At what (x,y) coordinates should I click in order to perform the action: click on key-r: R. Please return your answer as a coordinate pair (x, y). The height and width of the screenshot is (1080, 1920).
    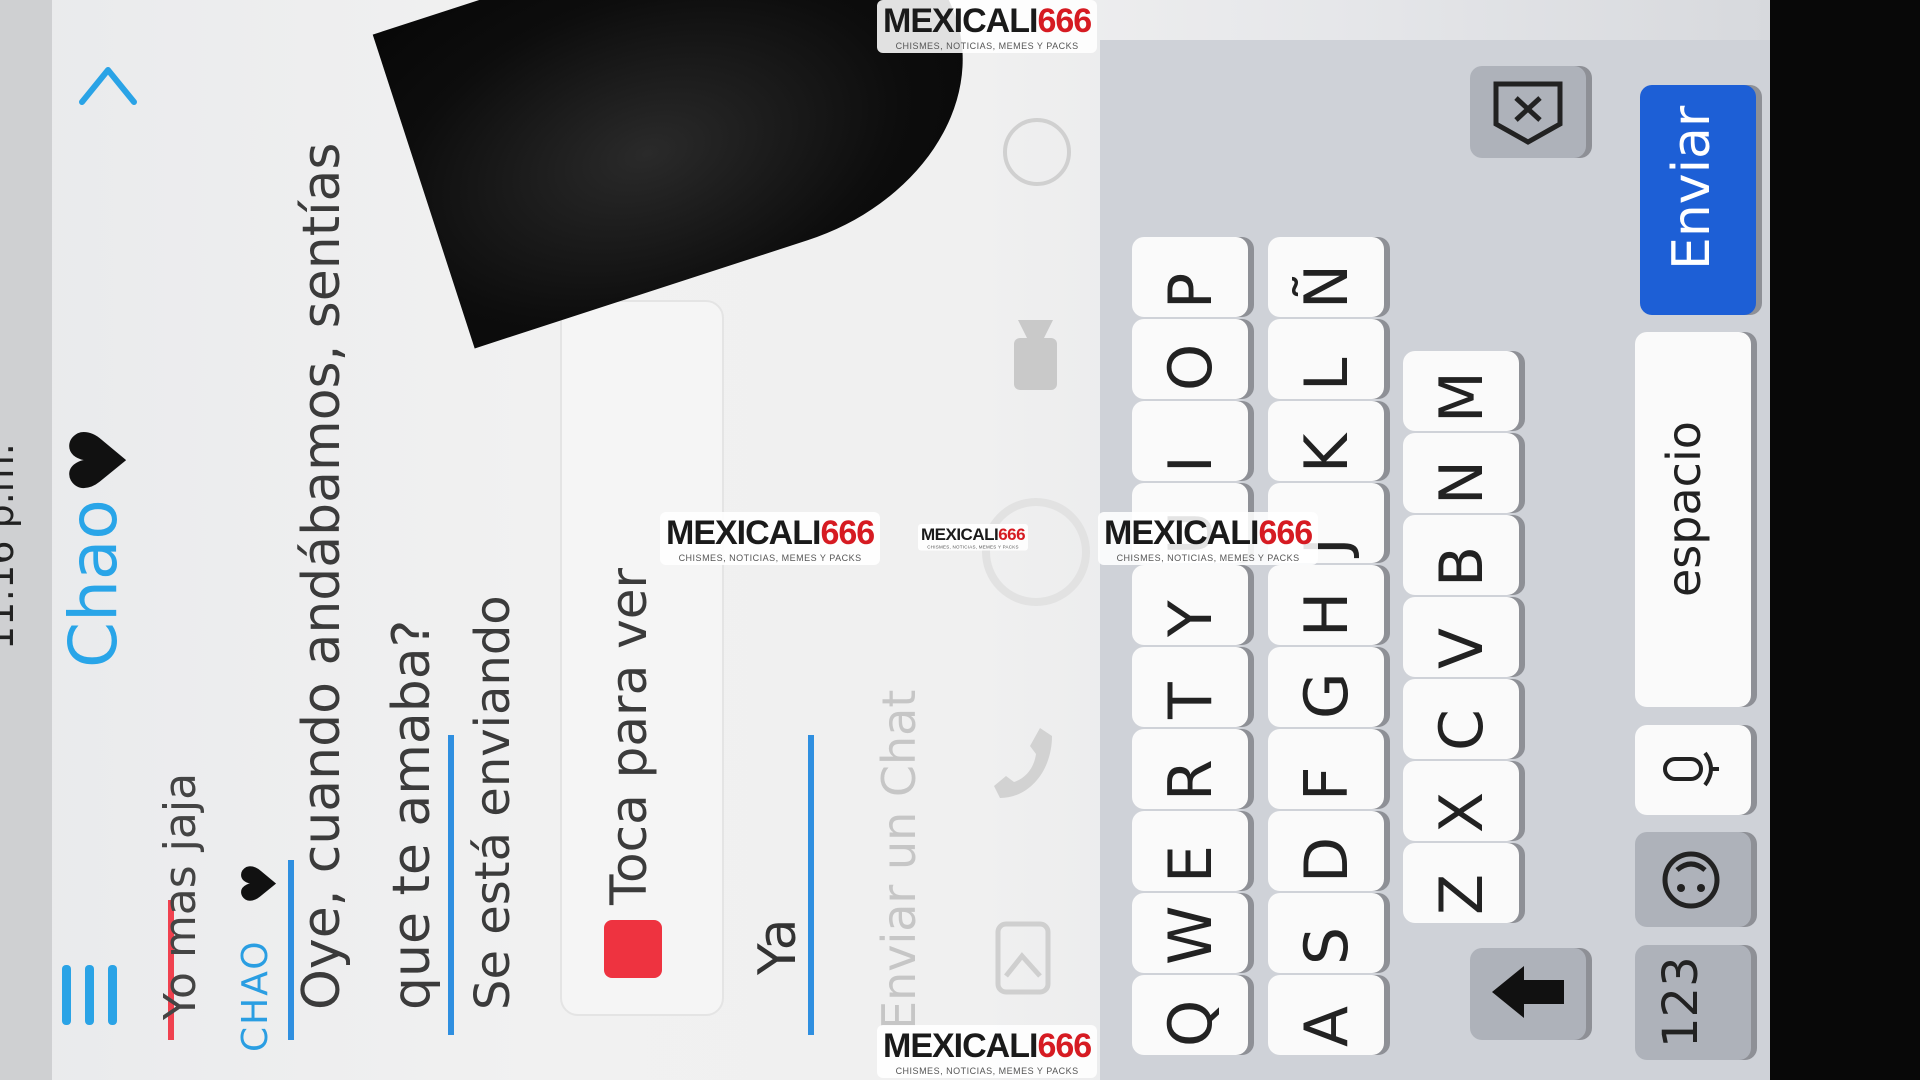
    Looking at the image, I should click on (1190, 769).